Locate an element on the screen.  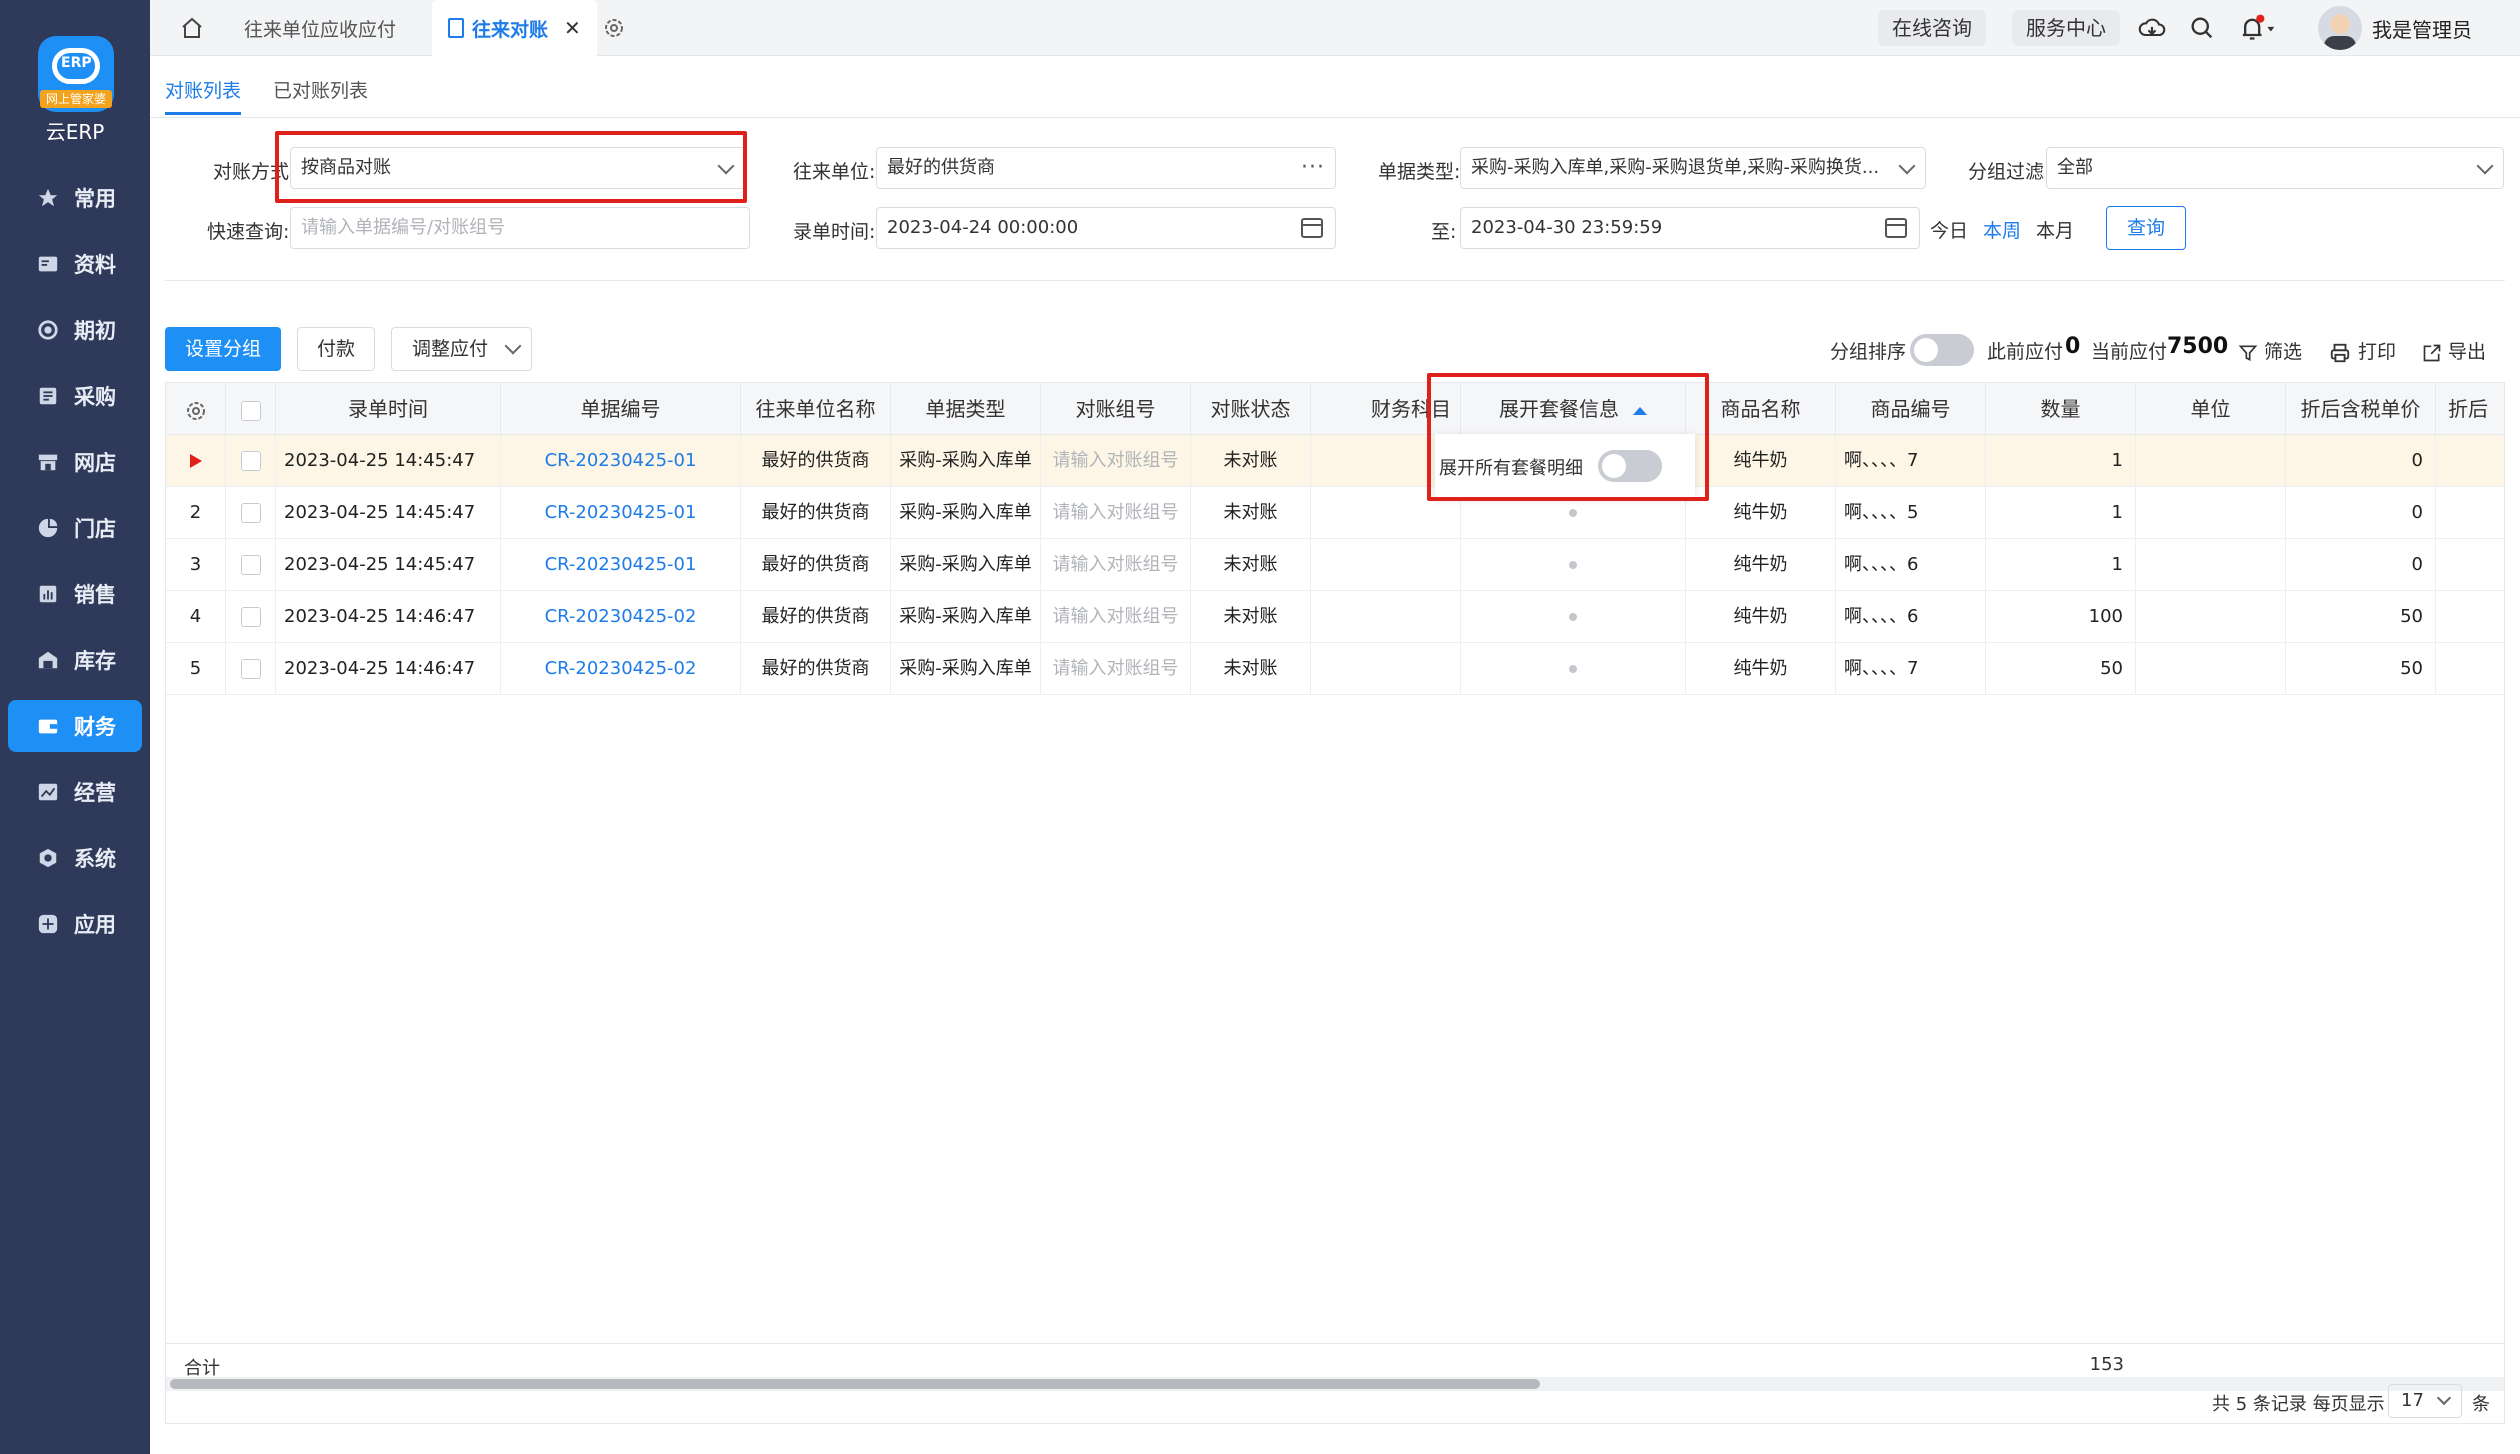
tab-reconcile-list: 对账列表 is located at coordinates (203, 95).